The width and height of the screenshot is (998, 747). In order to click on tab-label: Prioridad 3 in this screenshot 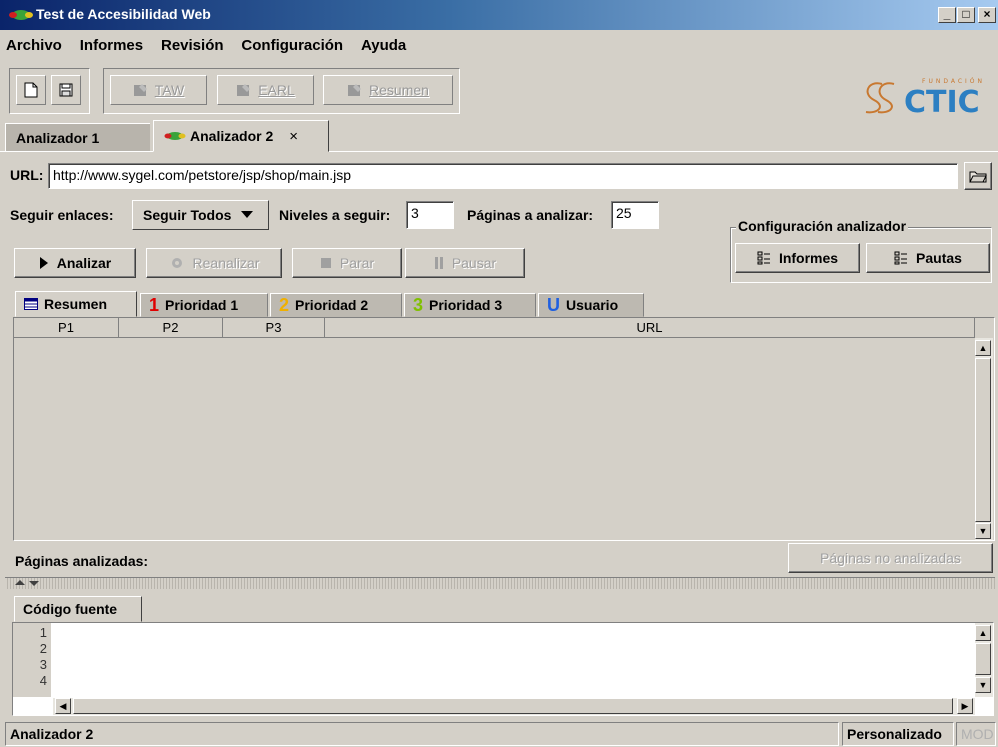, I will do `click(466, 305)`.